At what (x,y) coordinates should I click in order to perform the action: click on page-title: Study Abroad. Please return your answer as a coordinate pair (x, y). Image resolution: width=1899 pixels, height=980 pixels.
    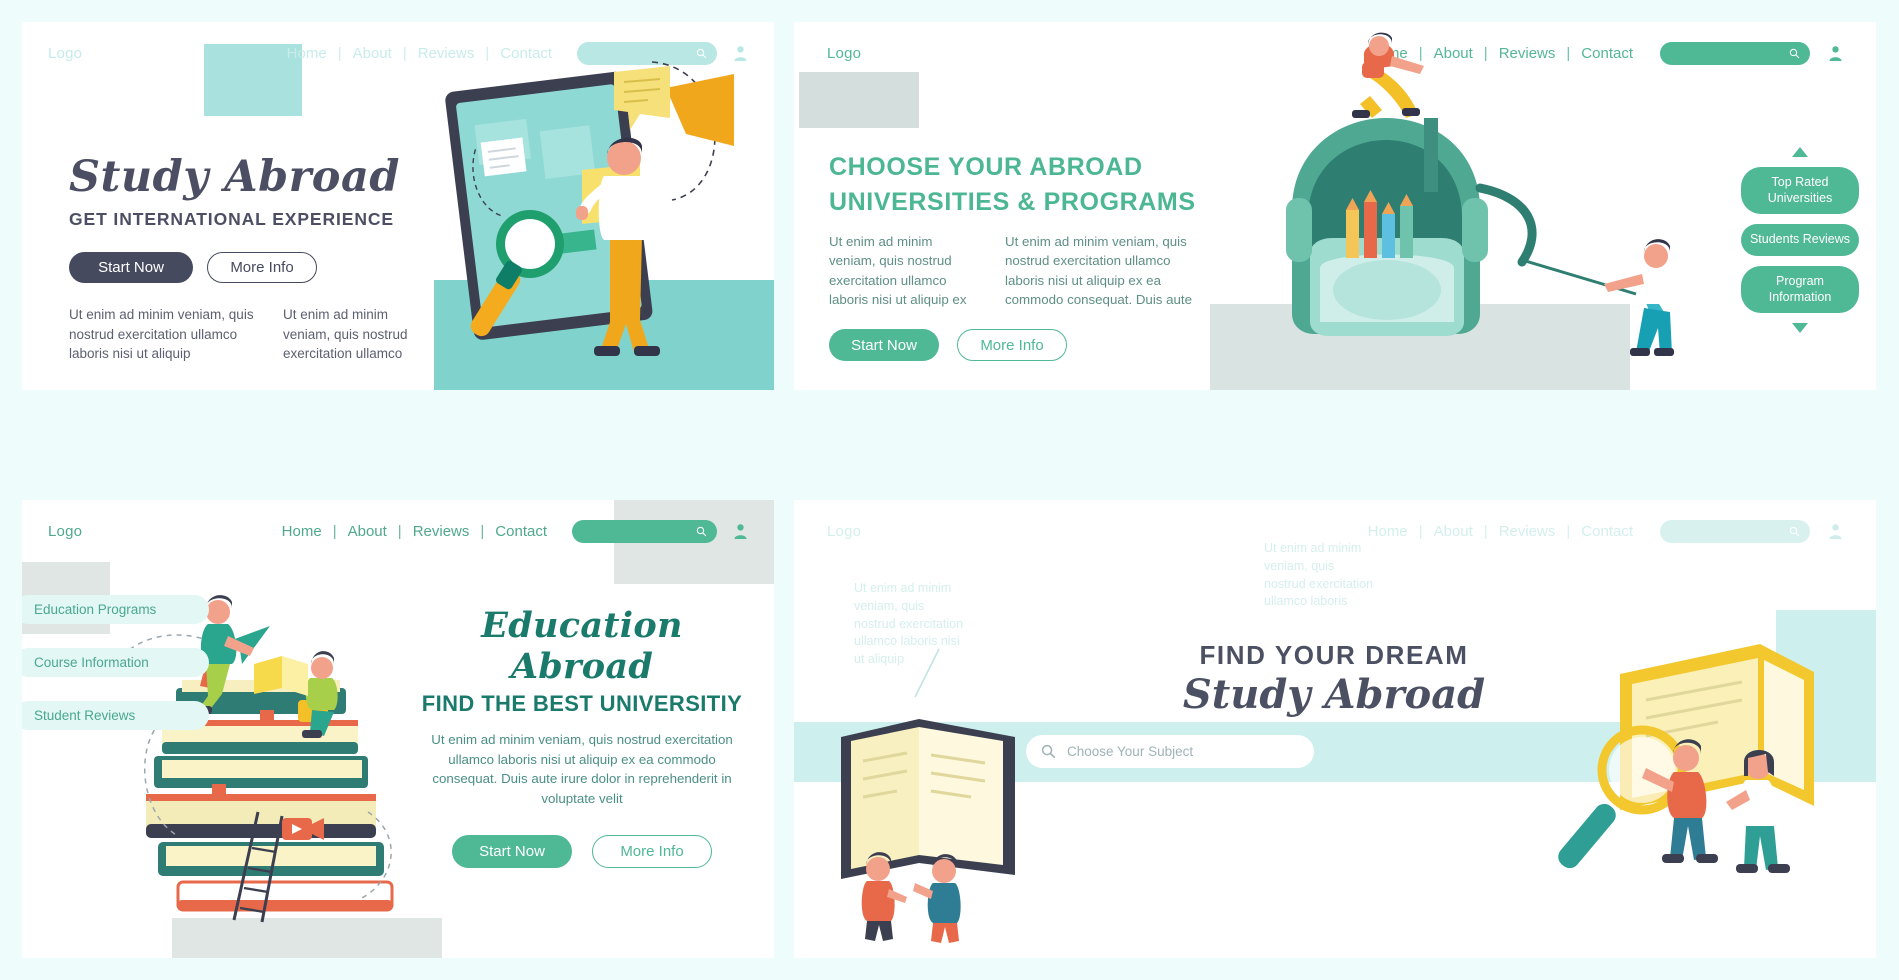
    Looking at the image, I should click on (234, 177).